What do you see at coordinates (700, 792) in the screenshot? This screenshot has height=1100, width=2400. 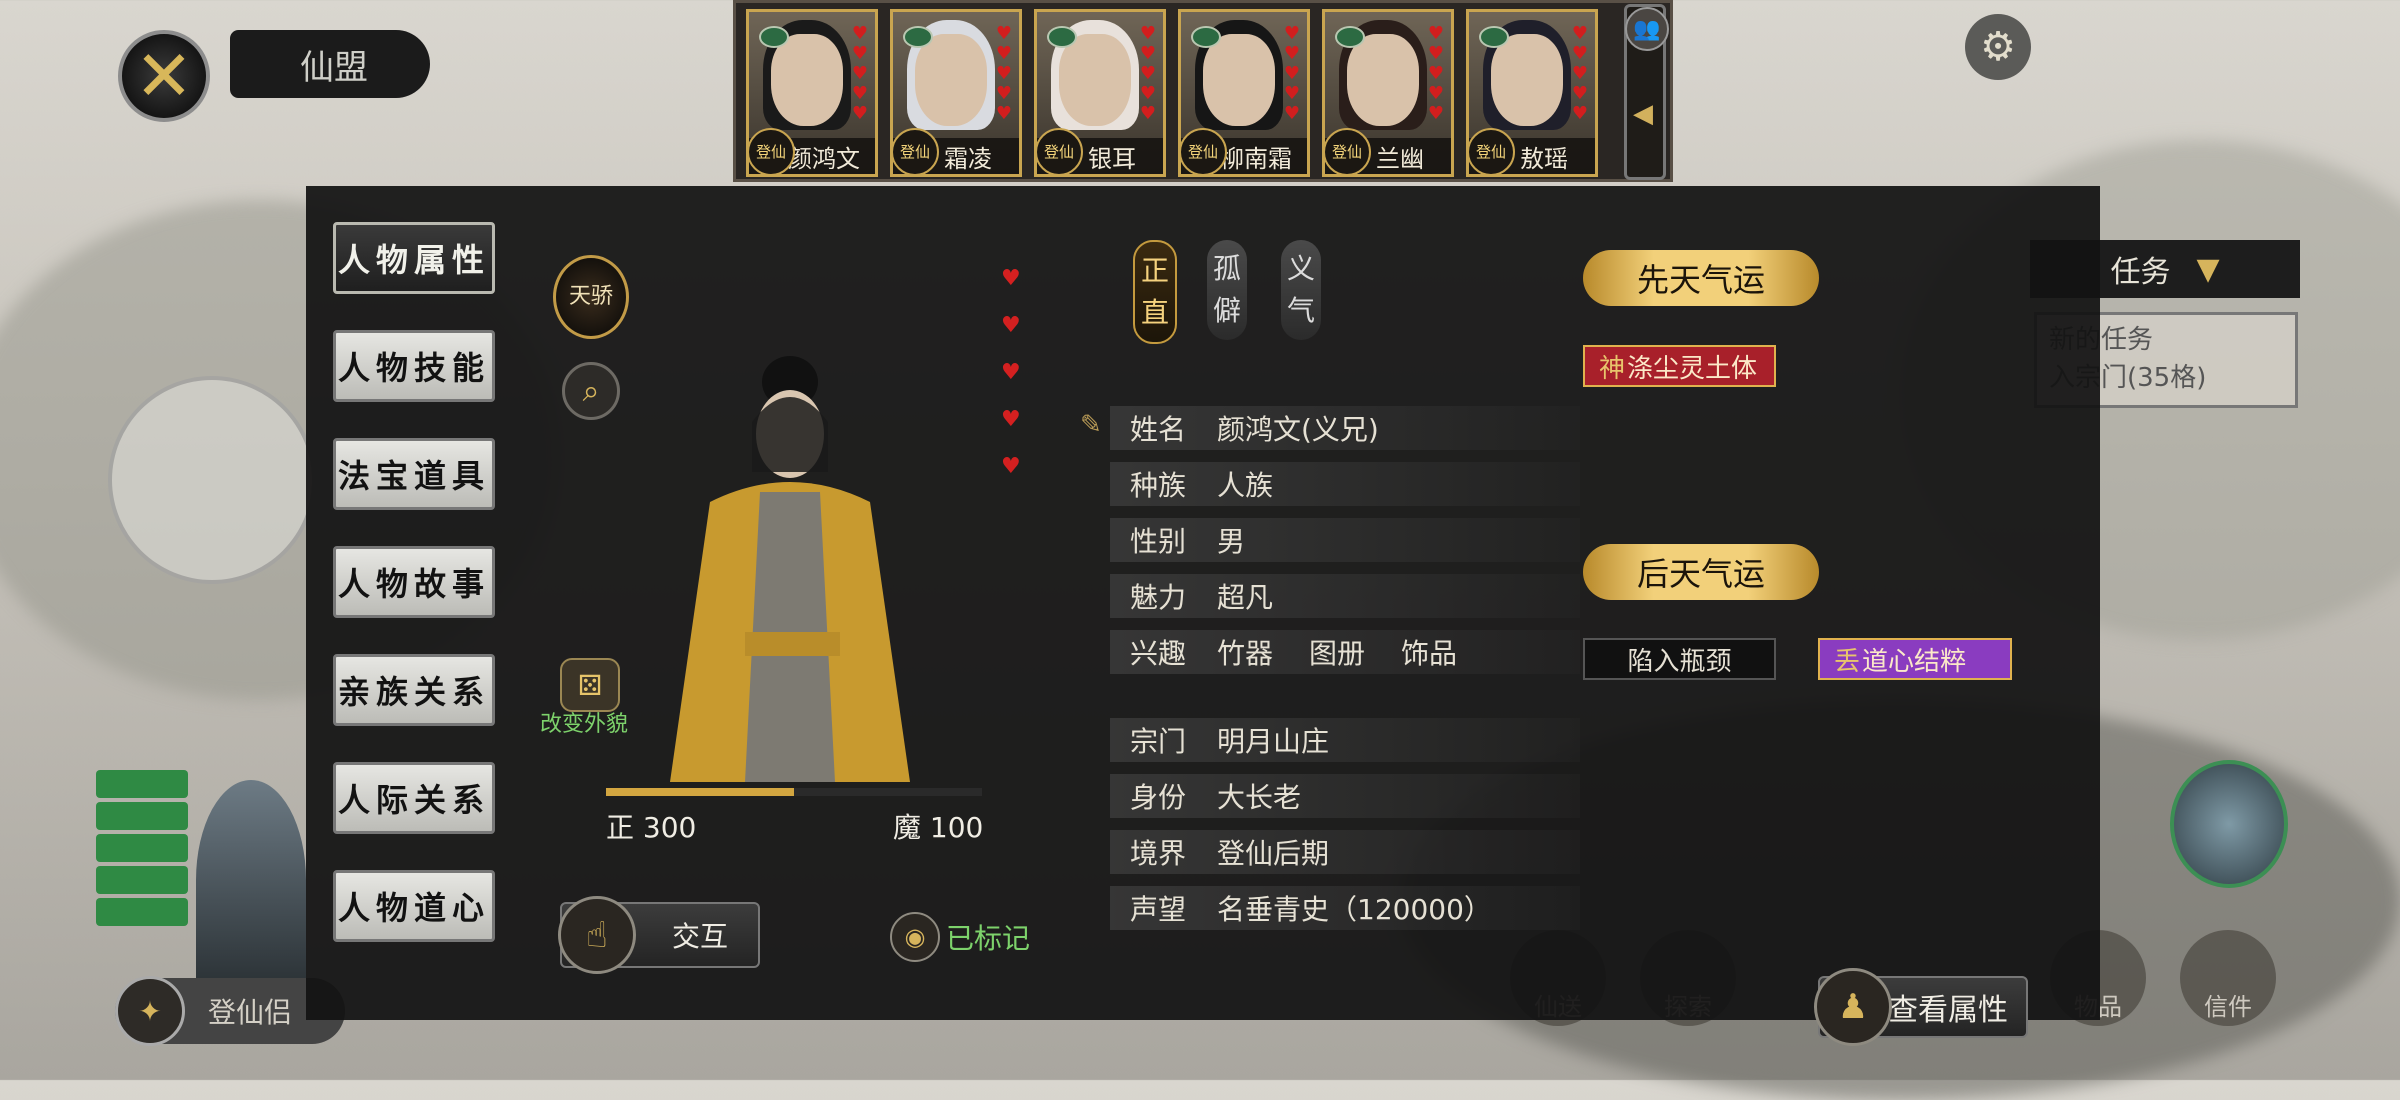 I see `alignment-fill` at bounding box center [700, 792].